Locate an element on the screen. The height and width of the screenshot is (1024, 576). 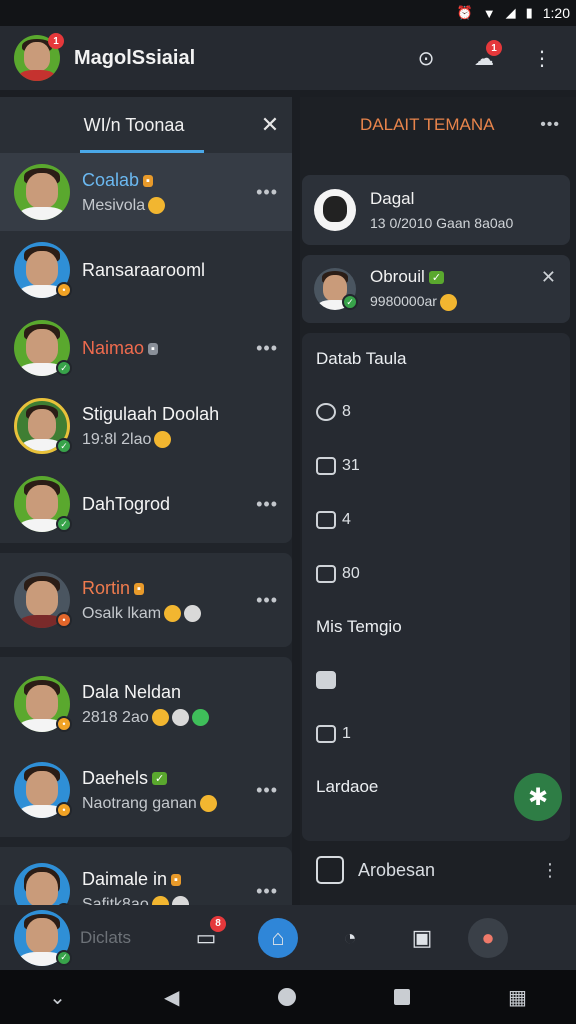
avatar is located at coordinates (42, 192).